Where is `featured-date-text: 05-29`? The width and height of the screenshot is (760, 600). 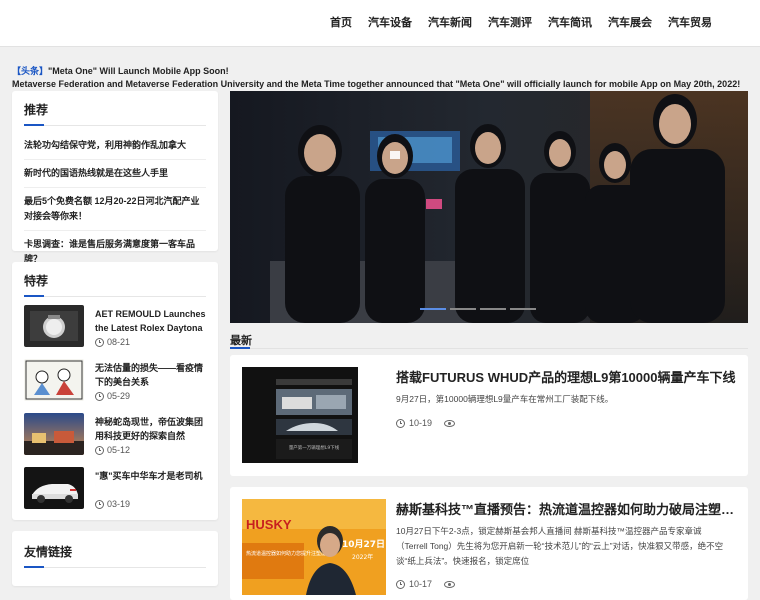
featured-date-text: 05-29 is located at coordinates (119, 396).